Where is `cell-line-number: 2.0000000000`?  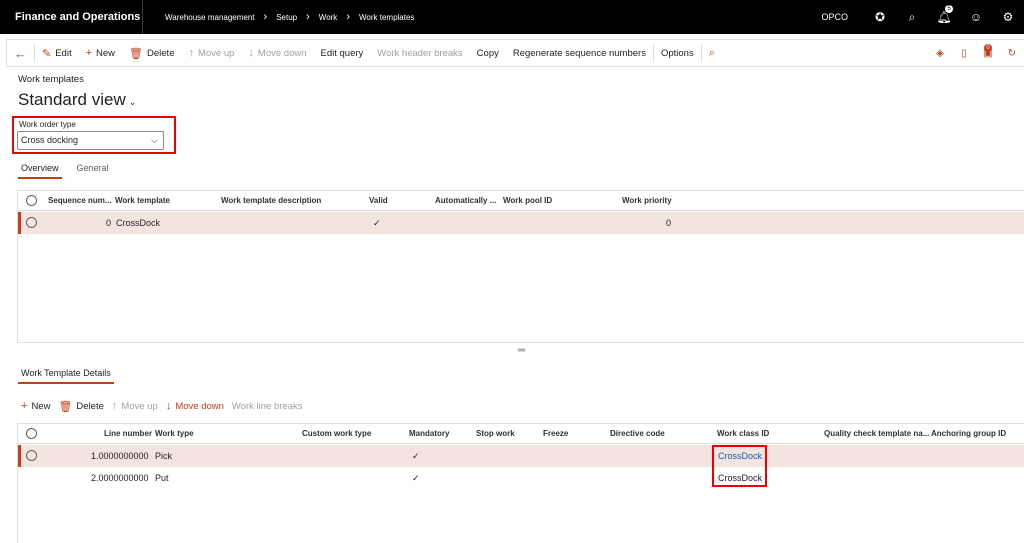 cell-line-number: 2.0000000000 is located at coordinates (120, 478).